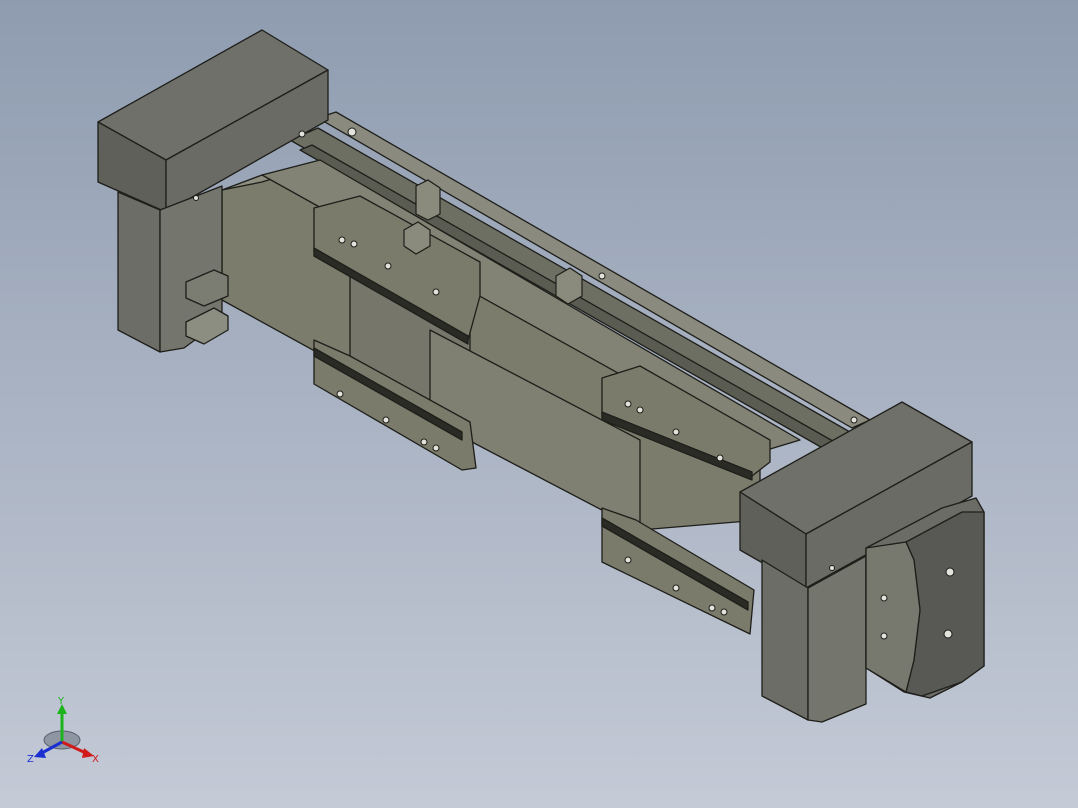 The height and width of the screenshot is (808, 1078). What do you see at coordinates (30, 759) in the screenshot?
I see `z-axis-label: Z` at bounding box center [30, 759].